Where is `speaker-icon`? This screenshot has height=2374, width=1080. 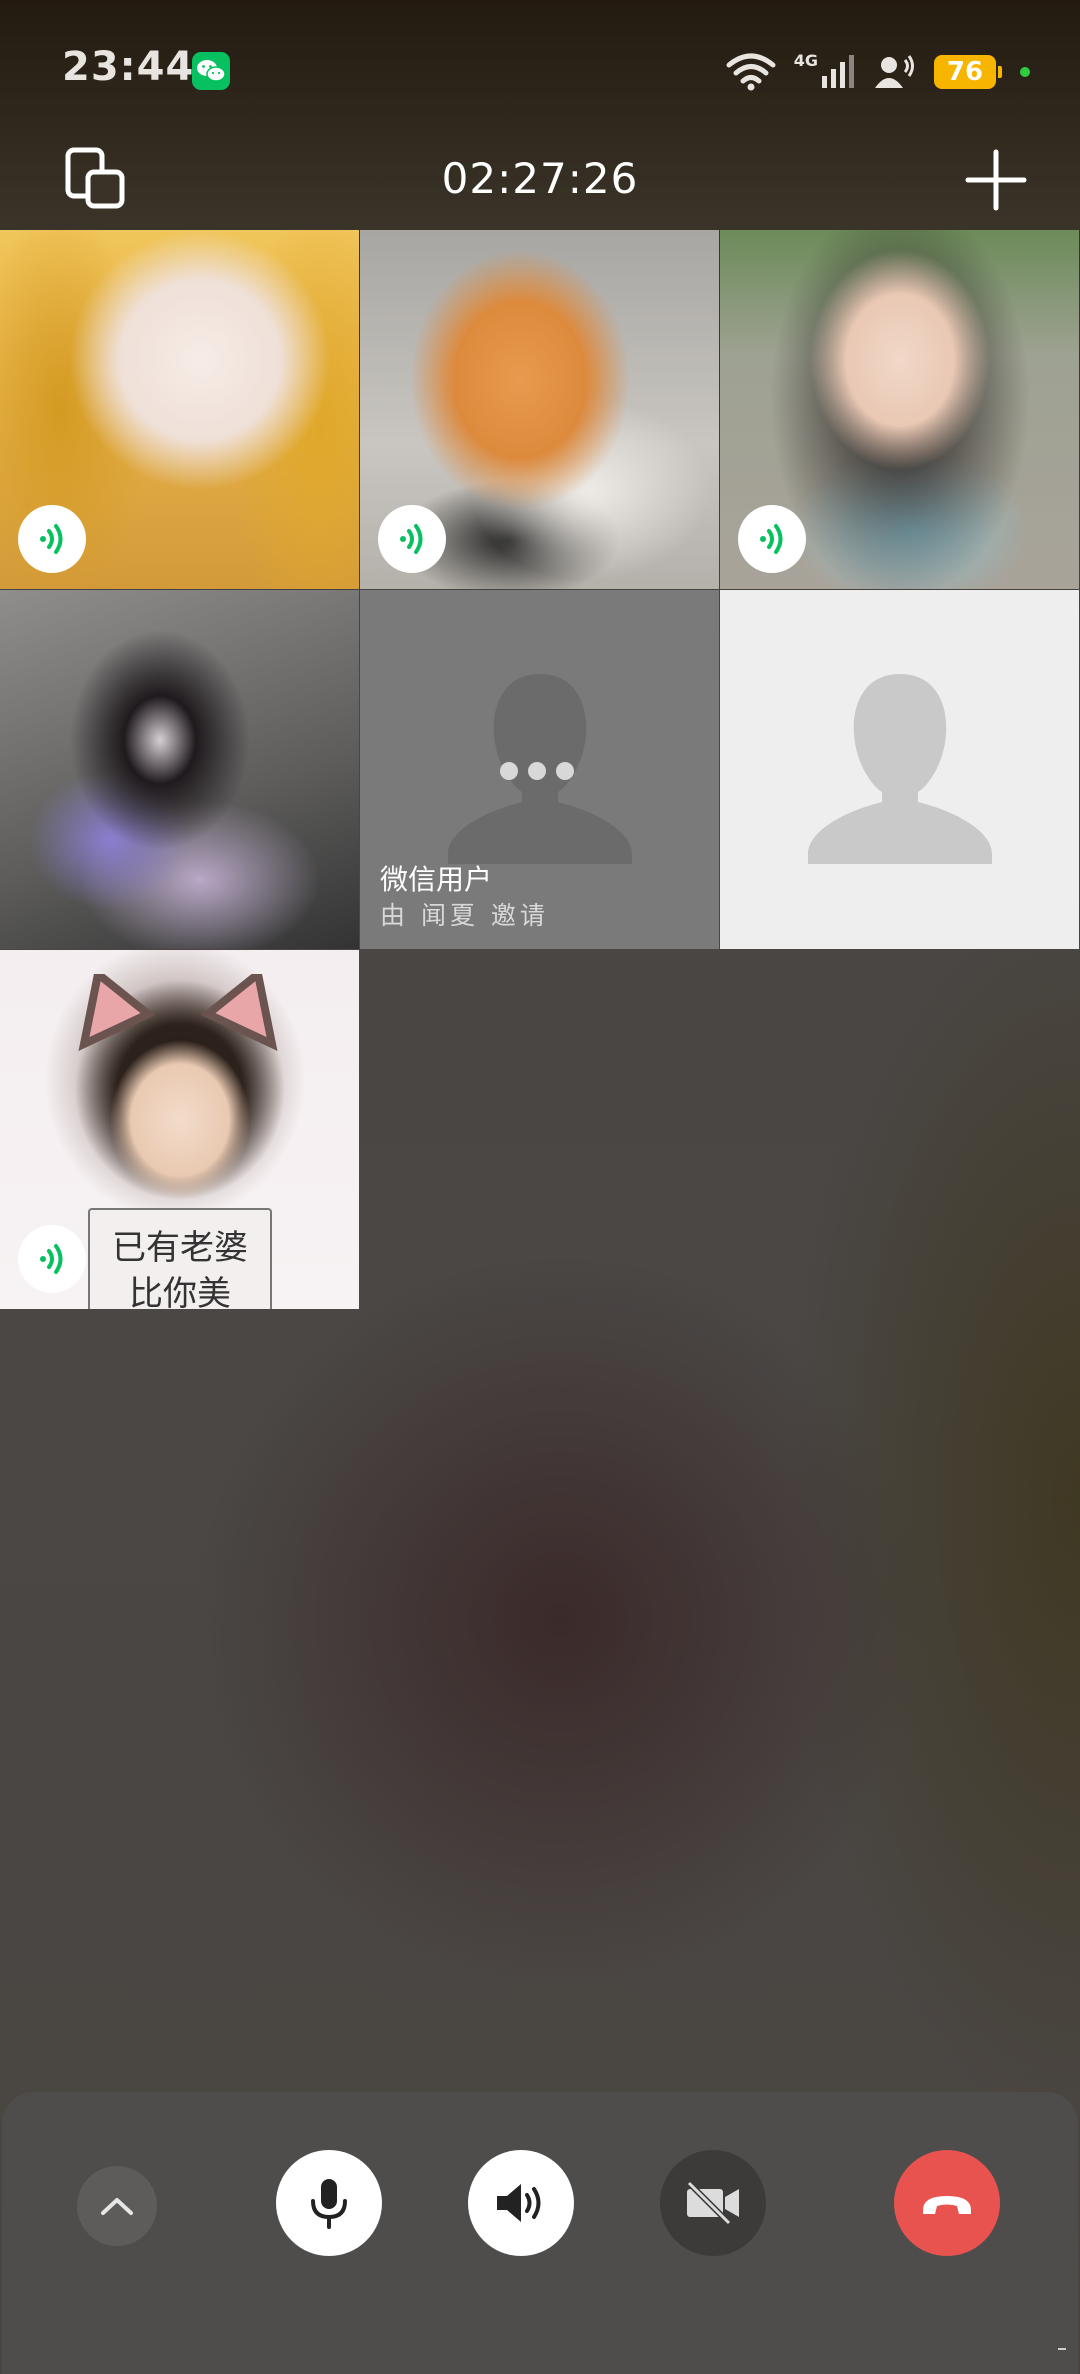
speaker-icon is located at coordinates (519, 2203).